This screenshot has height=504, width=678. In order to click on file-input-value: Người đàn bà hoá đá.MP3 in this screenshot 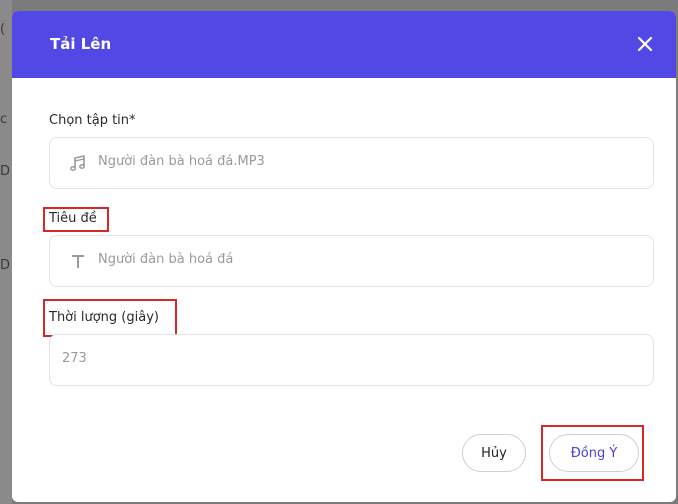, I will do `click(181, 161)`.